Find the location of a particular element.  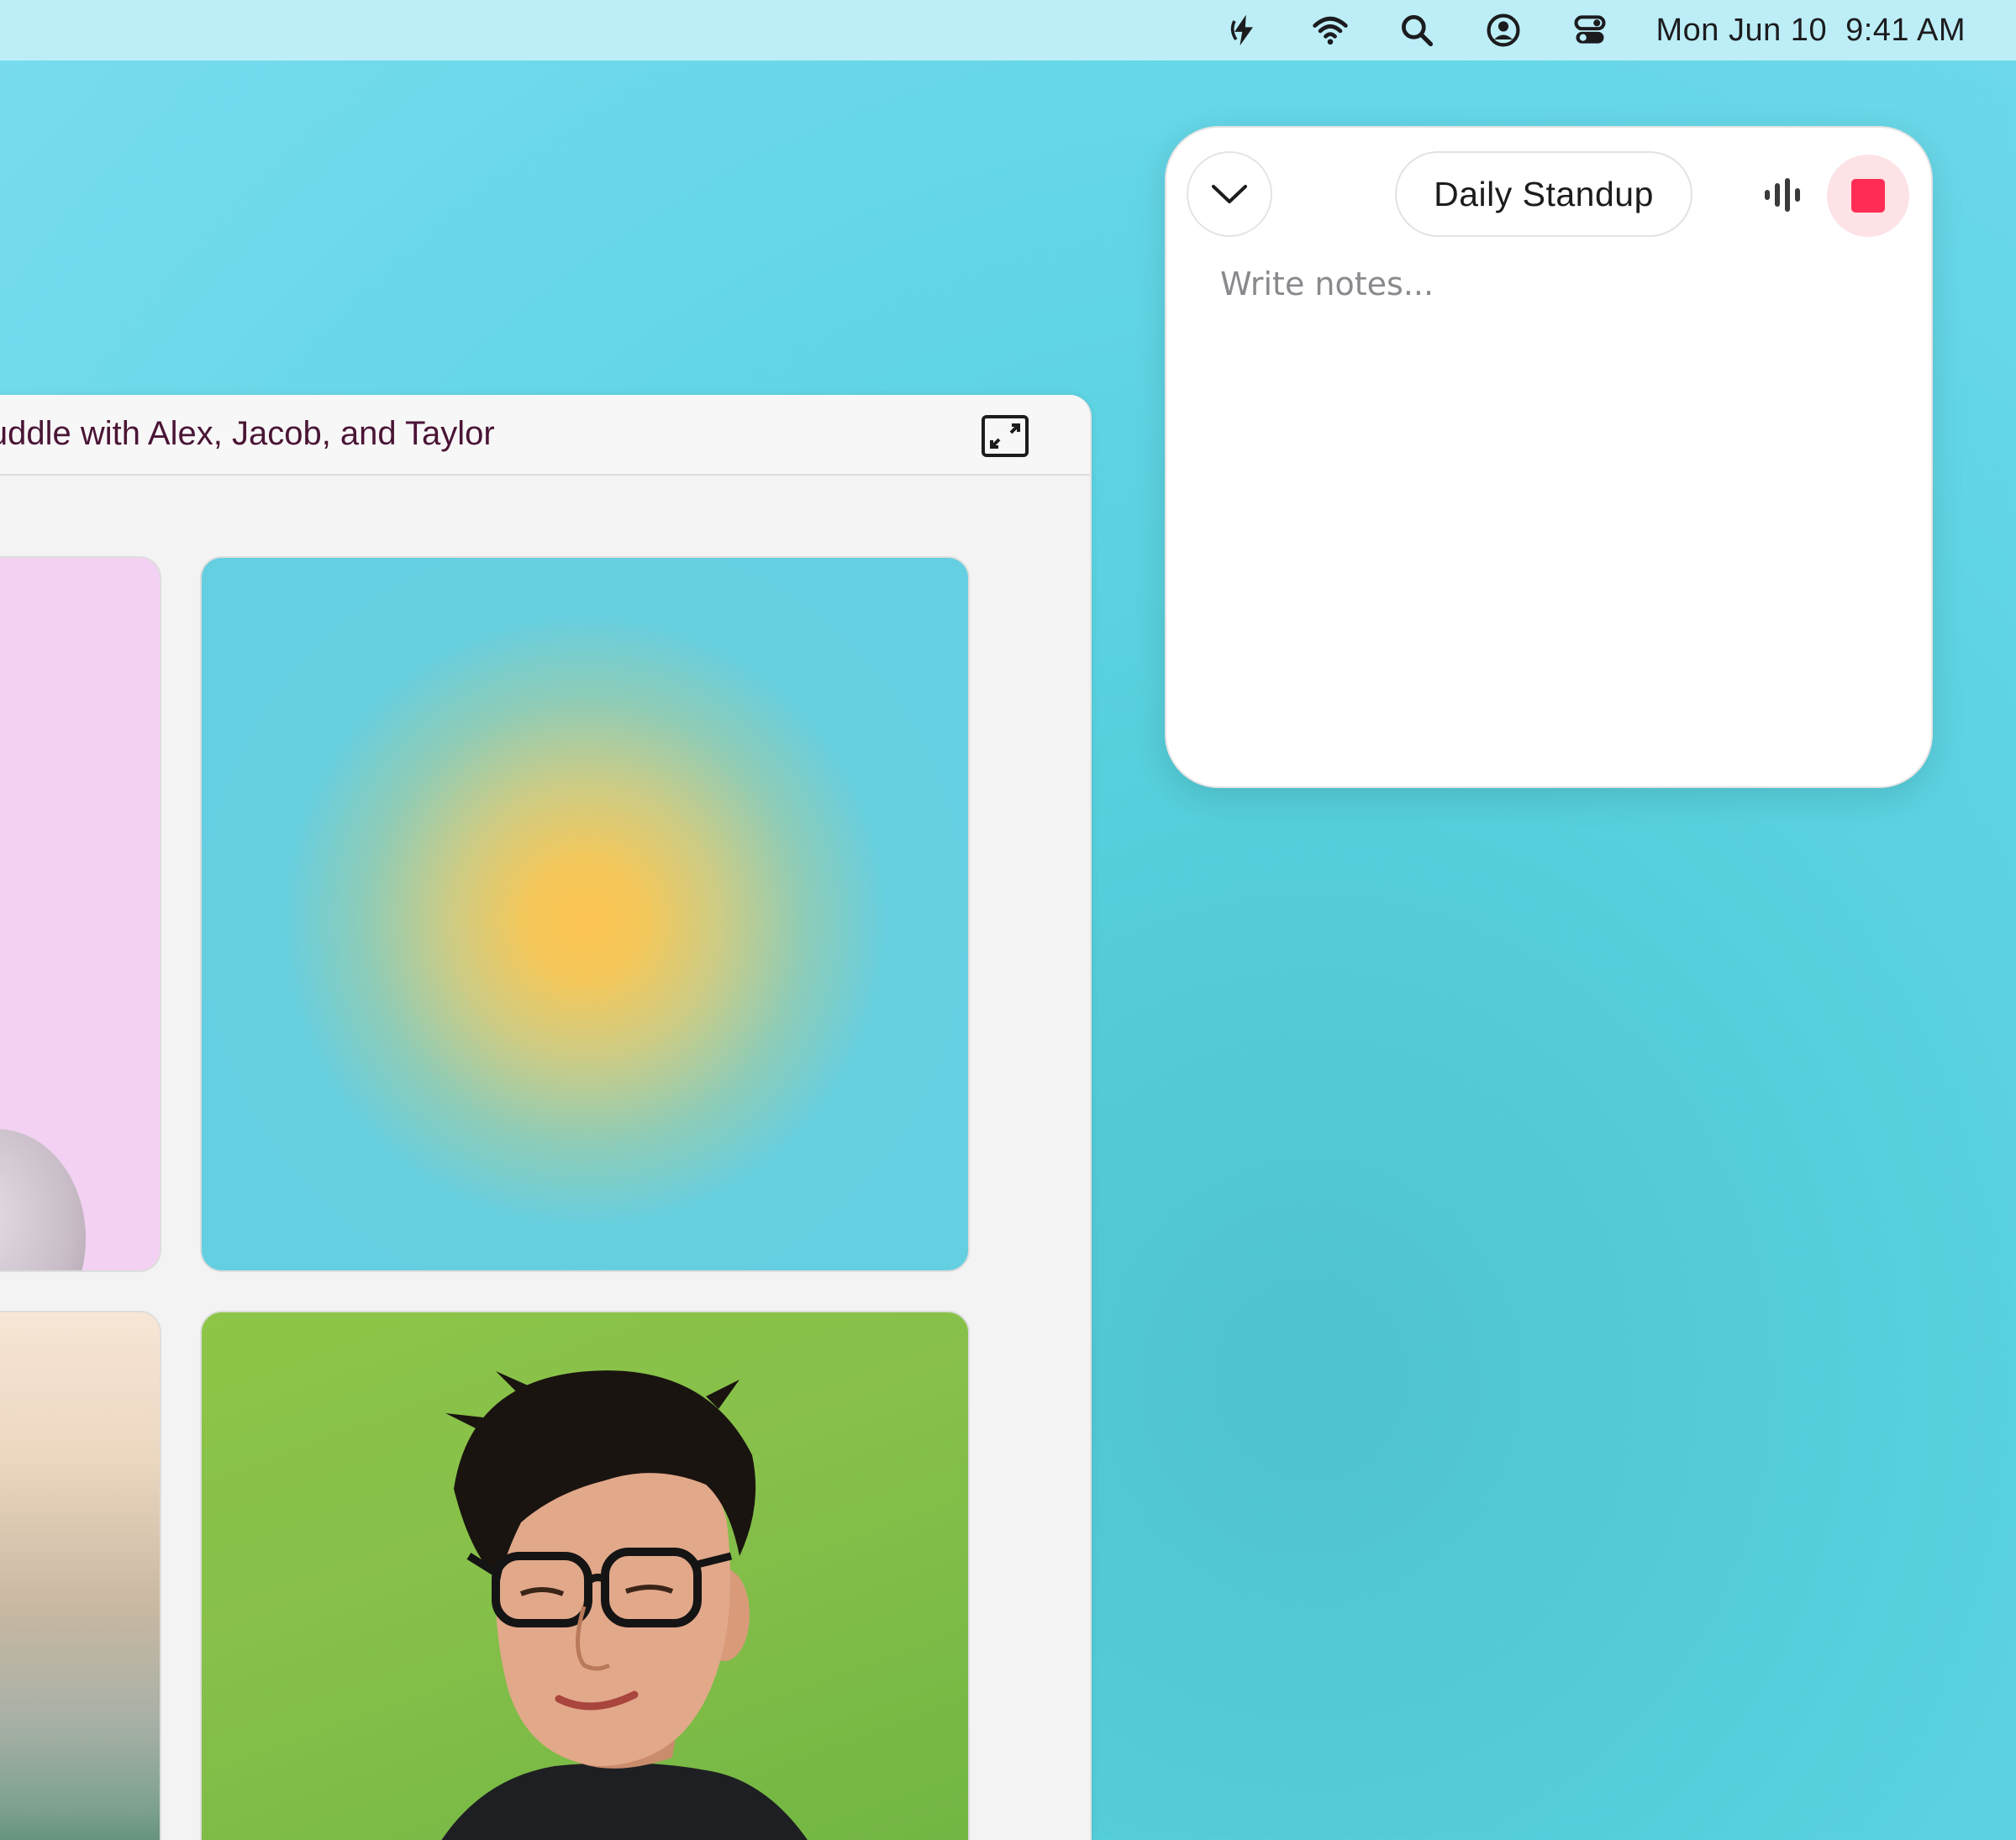

stop-icon is located at coordinates (1868, 196).